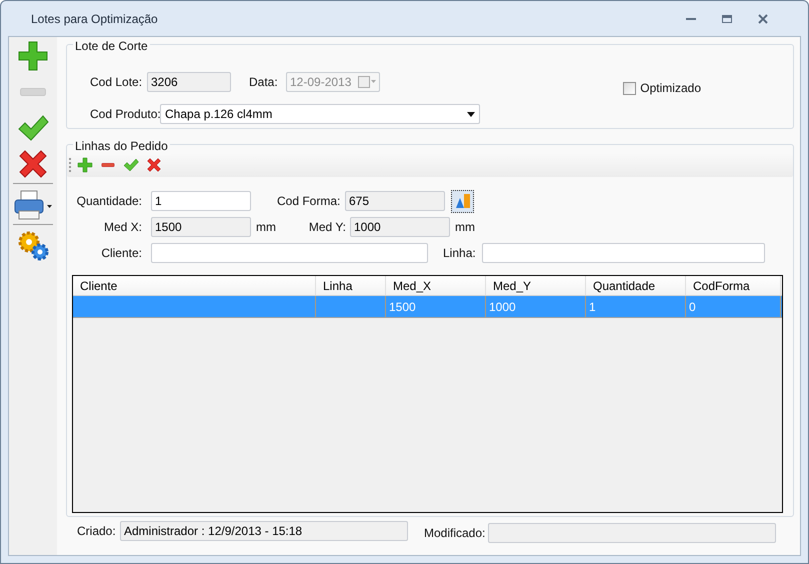 Image resolution: width=809 pixels, height=564 pixels. Describe the element at coordinates (189, 82) in the screenshot. I see `cod-lote-field: 3206` at that location.